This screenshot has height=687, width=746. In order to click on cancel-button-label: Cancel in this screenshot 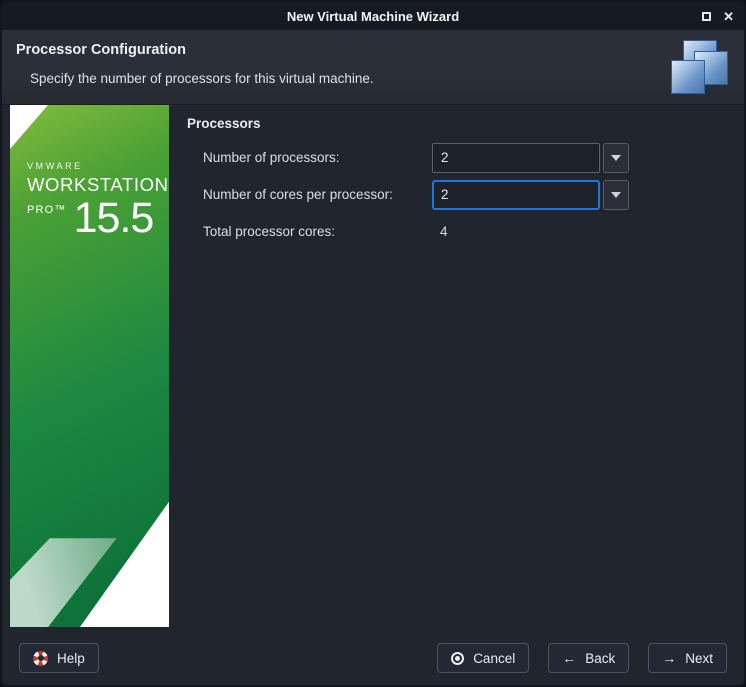, I will do `click(494, 658)`.